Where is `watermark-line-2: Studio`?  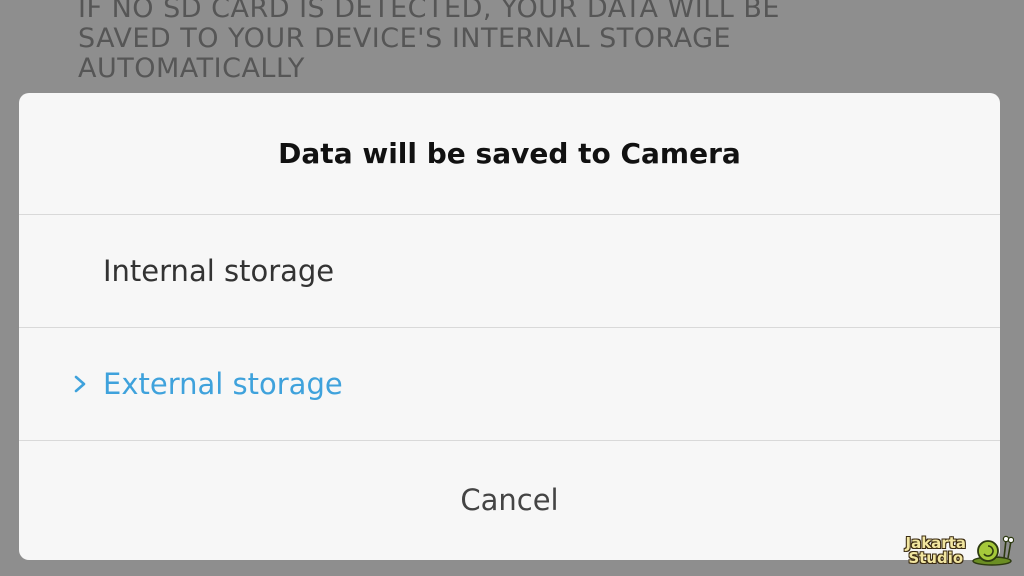
watermark-line-2: Studio is located at coordinates (936, 558).